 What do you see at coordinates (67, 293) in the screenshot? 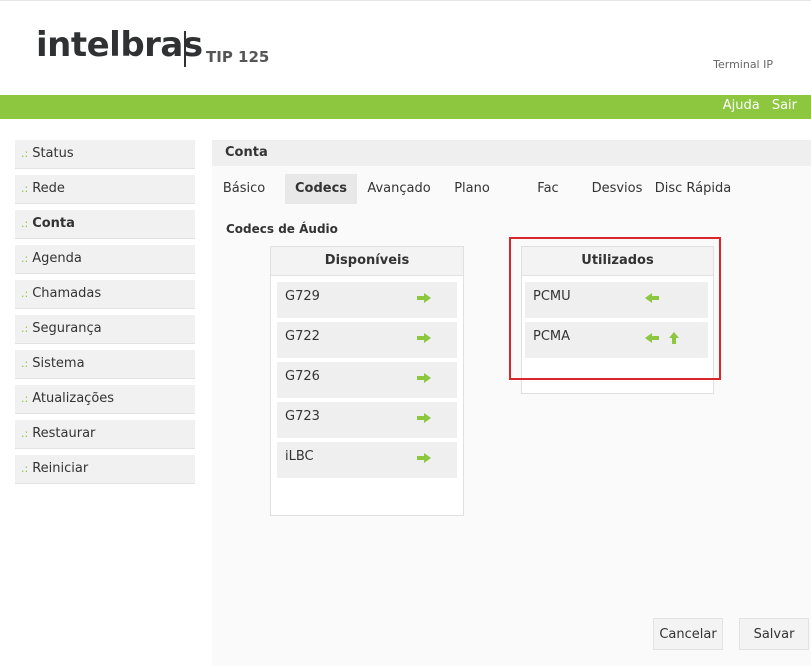
I see `sidebar-item-label: Chamadas` at bounding box center [67, 293].